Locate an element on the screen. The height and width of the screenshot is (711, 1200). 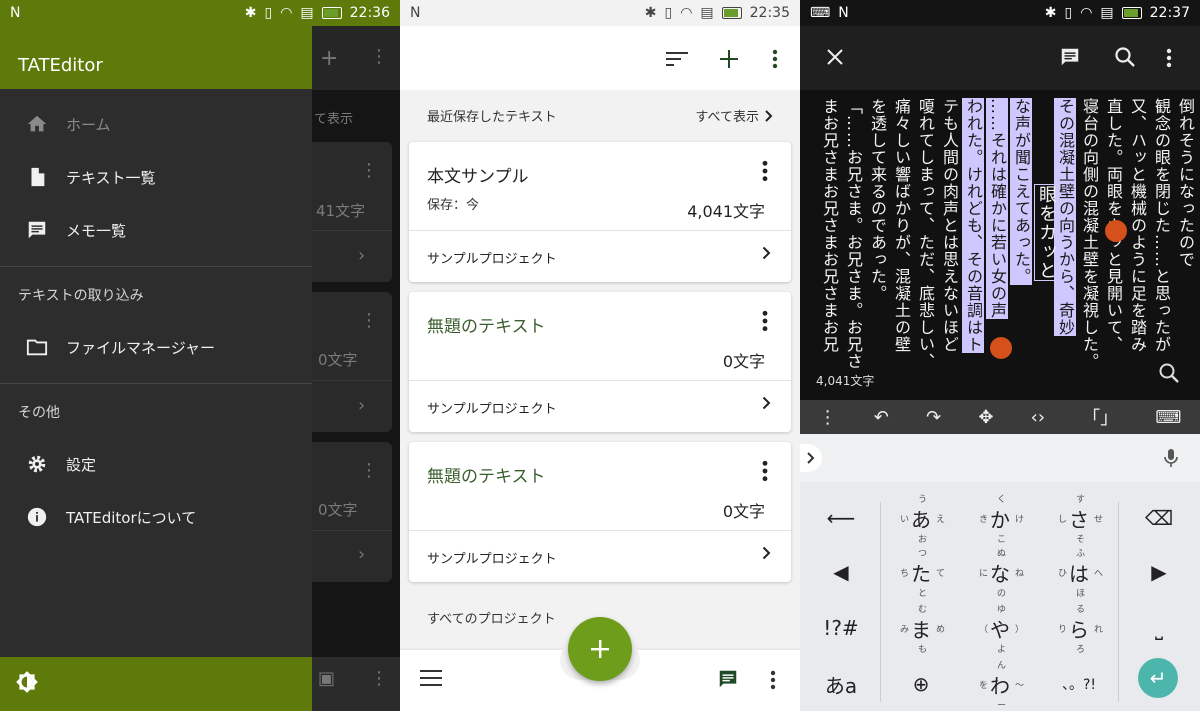
kana-key-main: あ is located at coordinates (921, 519).